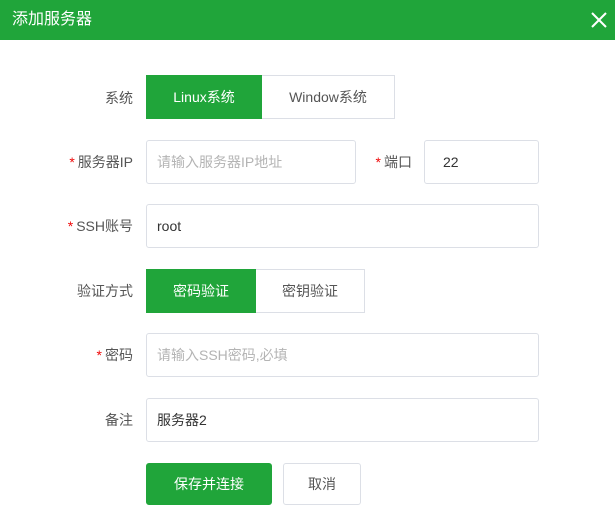 The width and height of the screenshot is (615, 521). I want to click on cancel-button: 取消, so click(322, 484).